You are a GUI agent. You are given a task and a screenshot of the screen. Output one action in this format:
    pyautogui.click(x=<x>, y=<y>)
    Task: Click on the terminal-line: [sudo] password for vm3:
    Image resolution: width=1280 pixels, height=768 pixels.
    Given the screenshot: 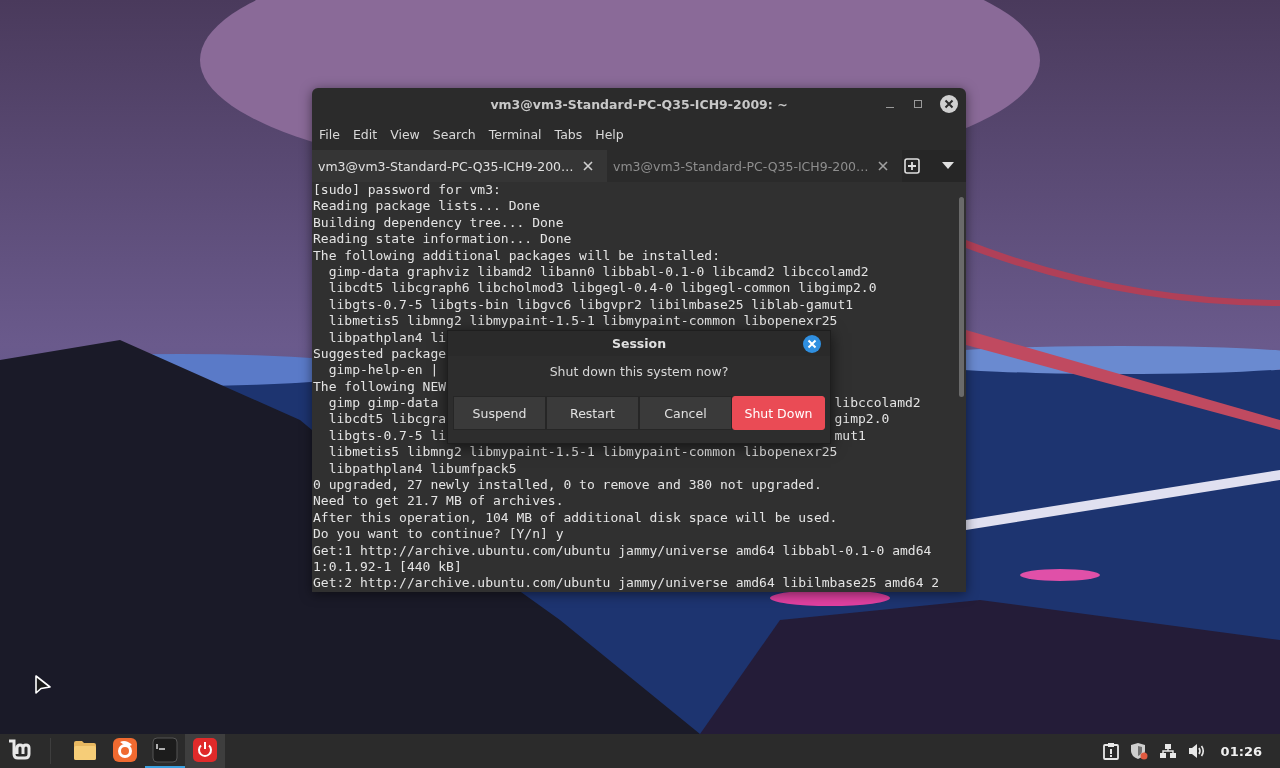 What is the action you would take?
    pyautogui.click(x=407, y=189)
    